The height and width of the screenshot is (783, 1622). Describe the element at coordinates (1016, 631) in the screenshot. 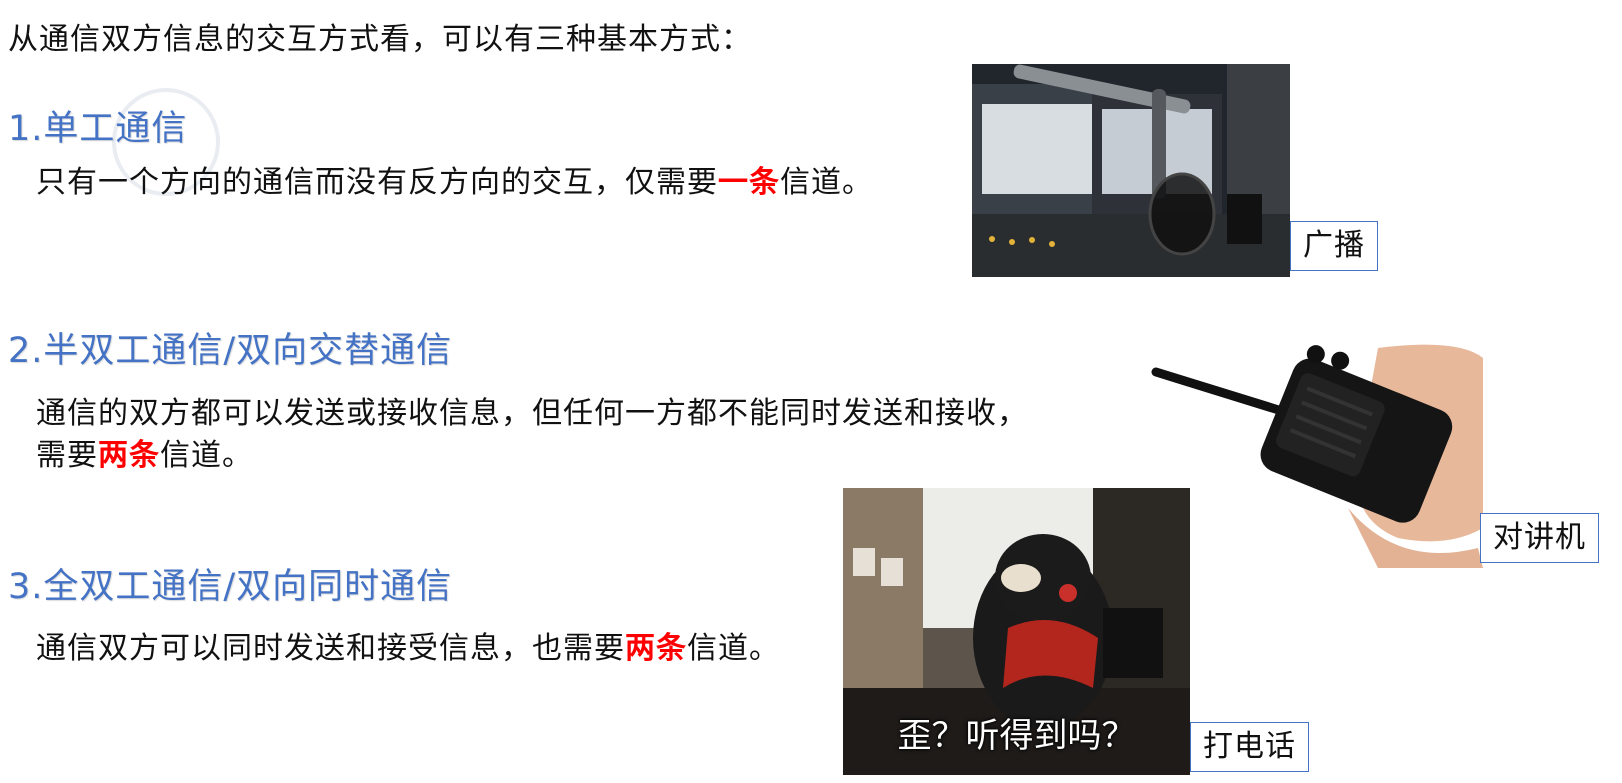

I see `bear-on-phone-photo: 歪？听得到吗？` at that location.